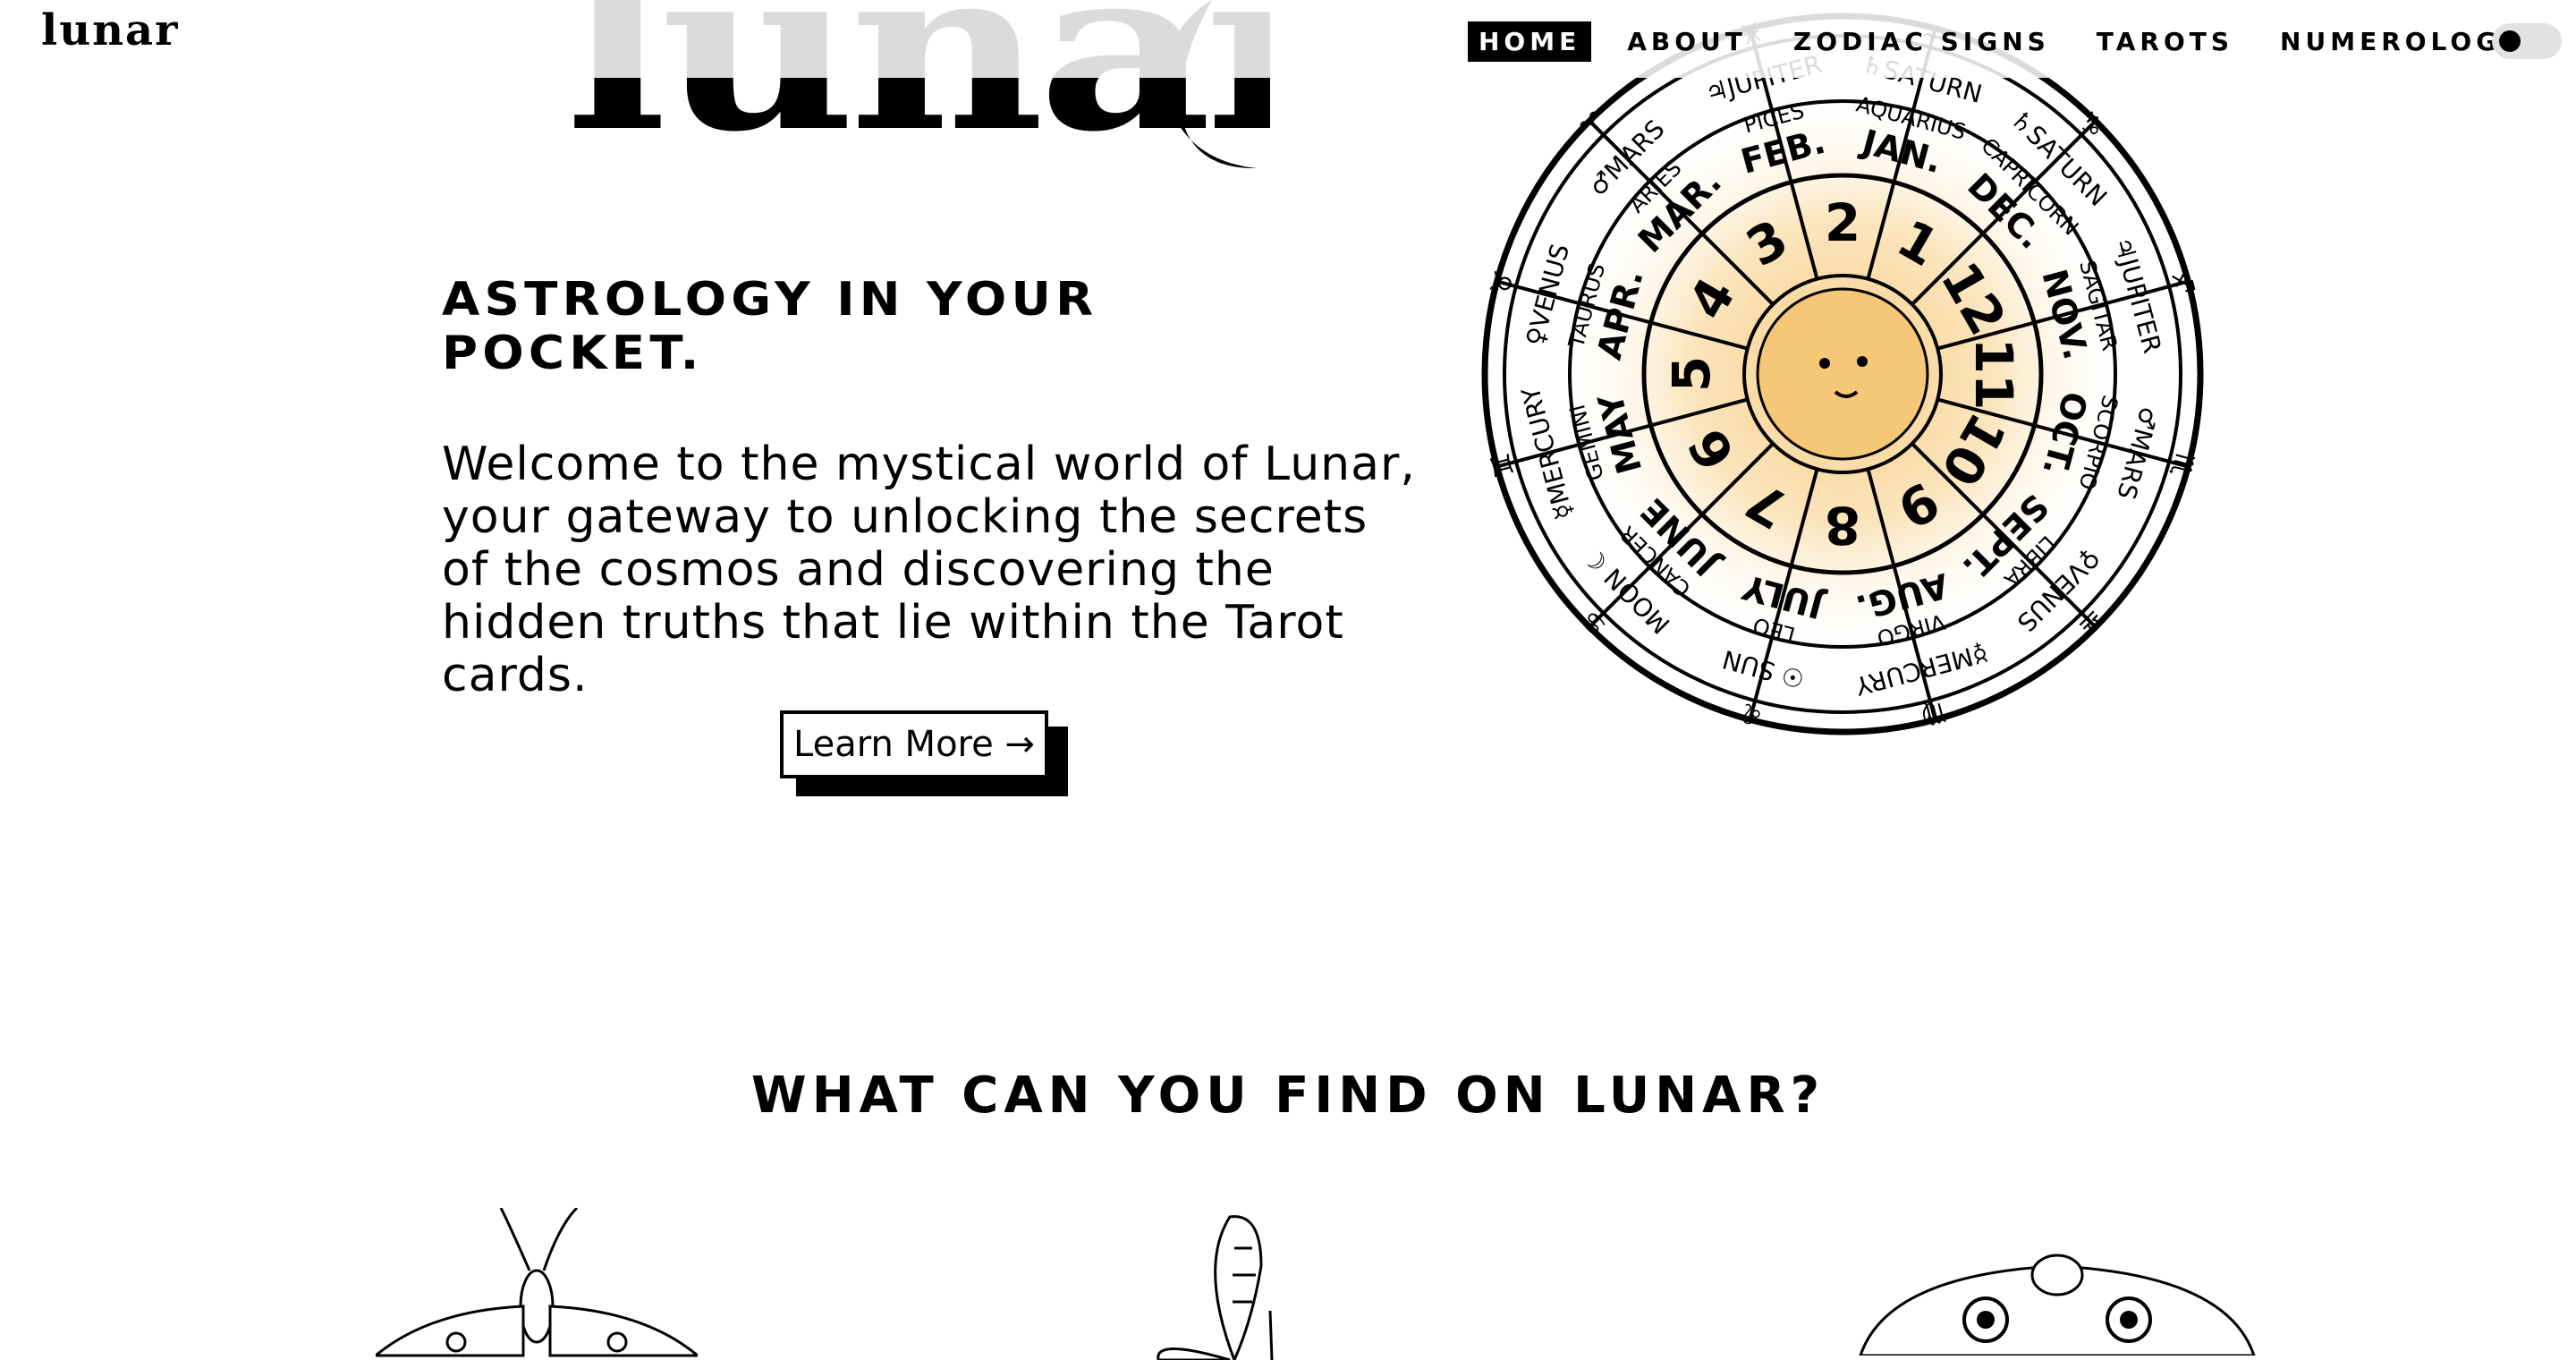  What do you see at coordinates (110, 30) in the screenshot?
I see `site-logo: lunar` at bounding box center [110, 30].